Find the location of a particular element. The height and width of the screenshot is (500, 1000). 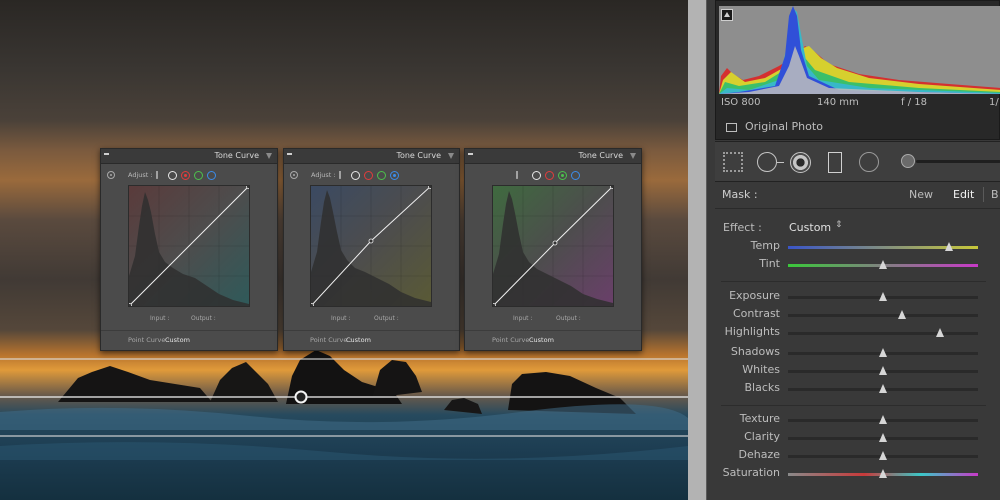

red-eye-icon is located at coordinates (800, 162).